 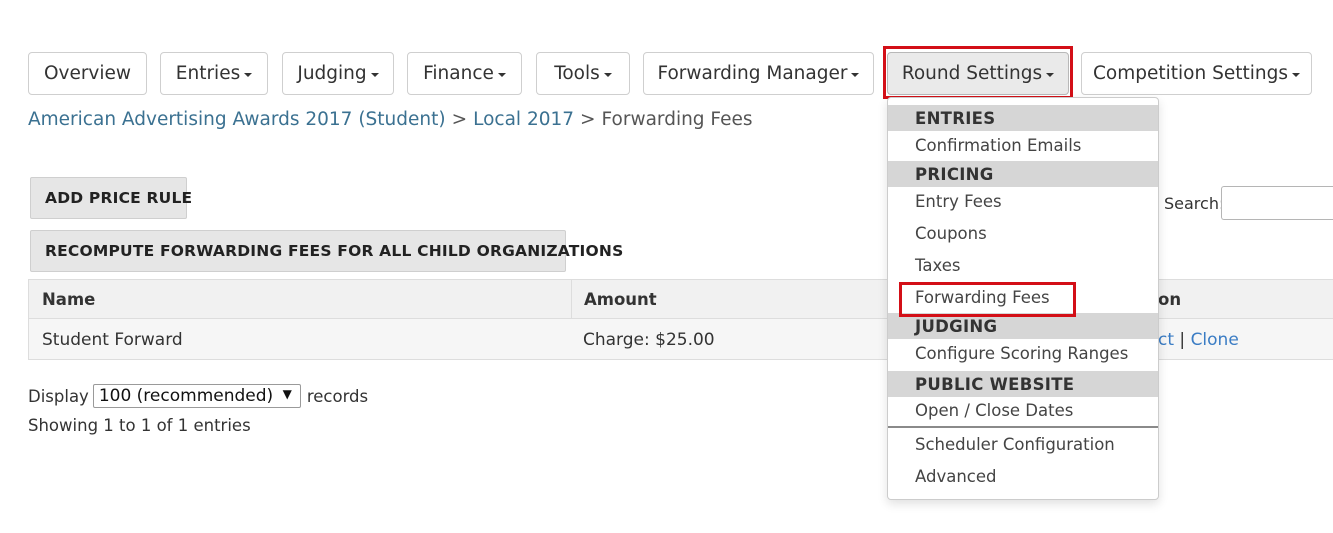 I want to click on competition-settings-label: Competition Settings, so click(x=1190, y=73).